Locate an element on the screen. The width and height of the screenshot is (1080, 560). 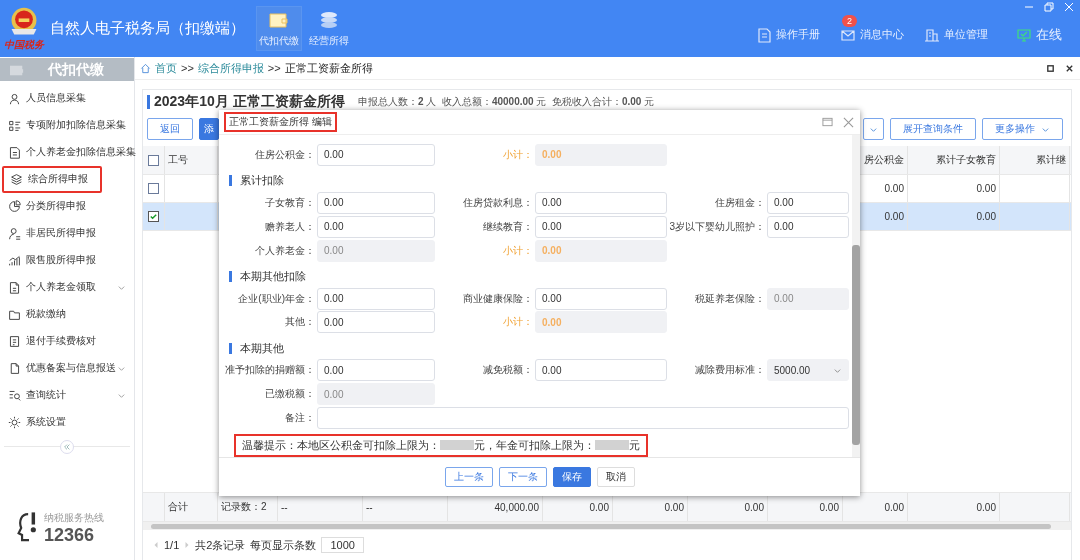
sidebar-item: 分类所得申报 is located at coordinates (67, 206).